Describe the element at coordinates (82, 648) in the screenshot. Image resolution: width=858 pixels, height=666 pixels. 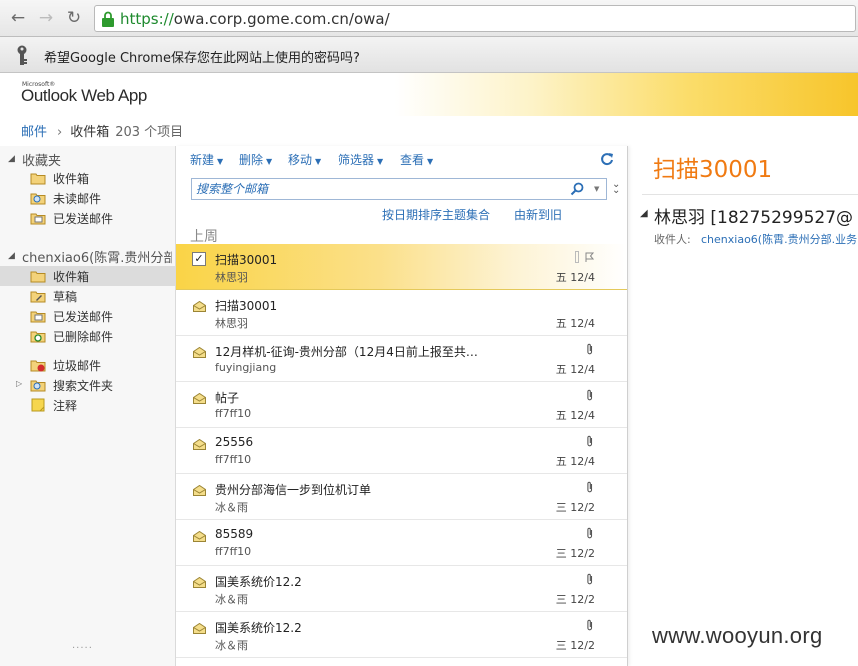
I see `resize-handle: ·····` at that location.